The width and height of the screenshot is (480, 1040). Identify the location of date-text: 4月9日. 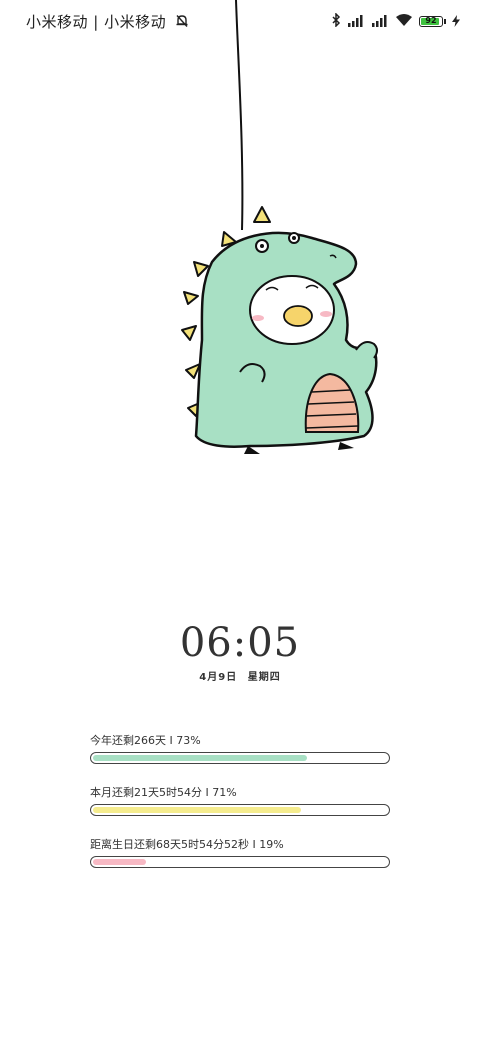
(218, 677).